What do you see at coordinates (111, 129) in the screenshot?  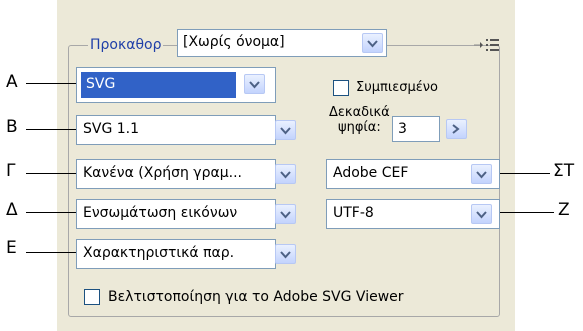 I see `dtd-value: SVG 1.1` at bounding box center [111, 129].